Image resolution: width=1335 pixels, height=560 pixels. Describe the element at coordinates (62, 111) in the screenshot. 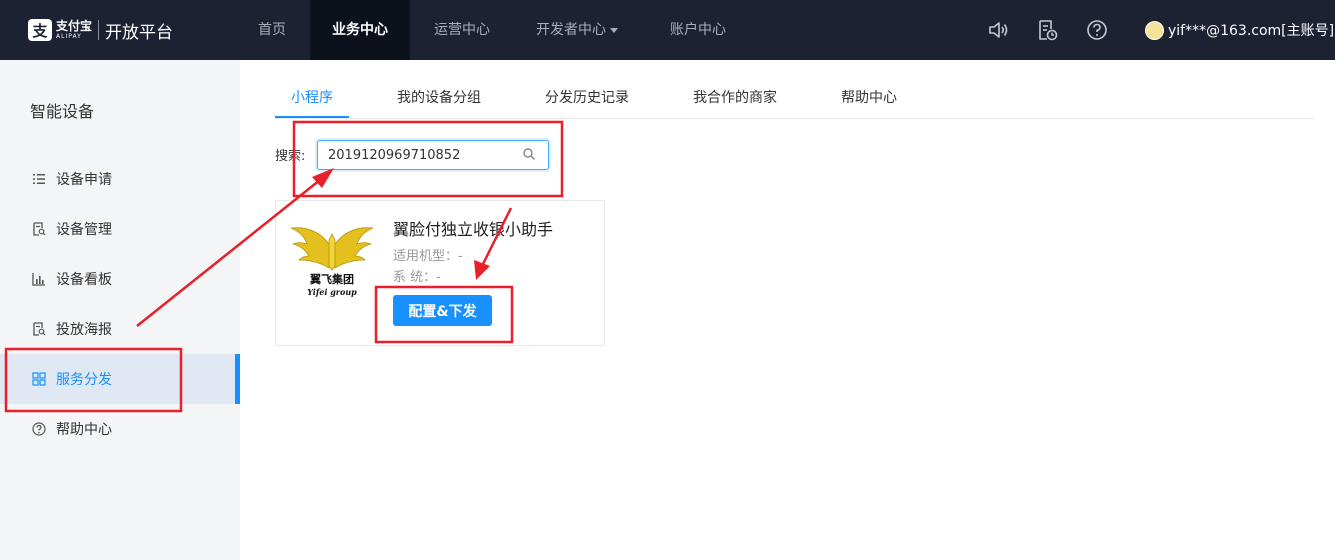

I see `sidebar-title: 智能设备` at that location.